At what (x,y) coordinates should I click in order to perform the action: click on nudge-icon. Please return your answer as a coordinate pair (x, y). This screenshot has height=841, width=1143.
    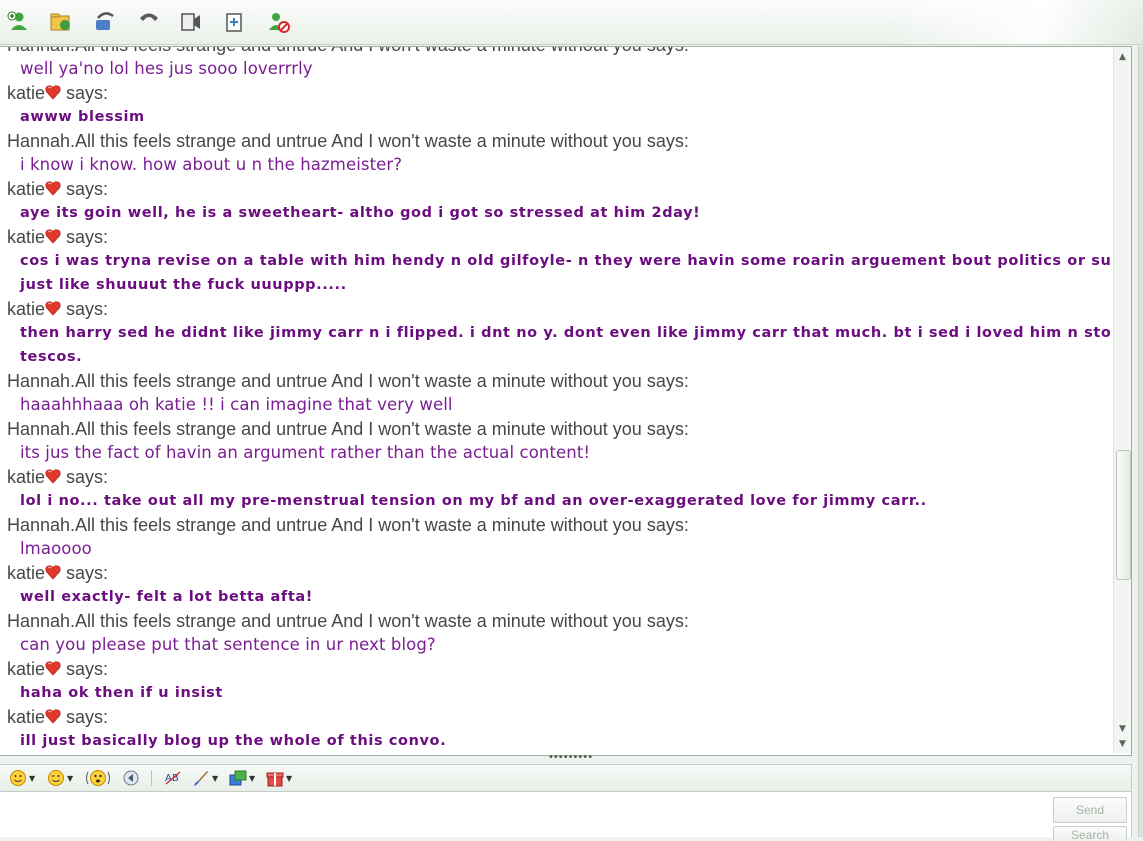
    Looking at the image, I should click on (98, 778).